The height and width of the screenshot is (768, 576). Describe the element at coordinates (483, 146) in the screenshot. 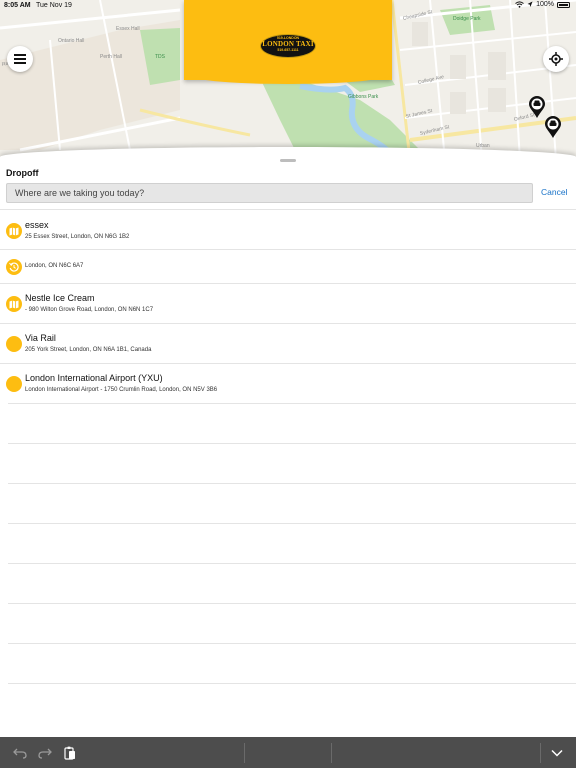

I see `map-label-urban: Urban` at that location.